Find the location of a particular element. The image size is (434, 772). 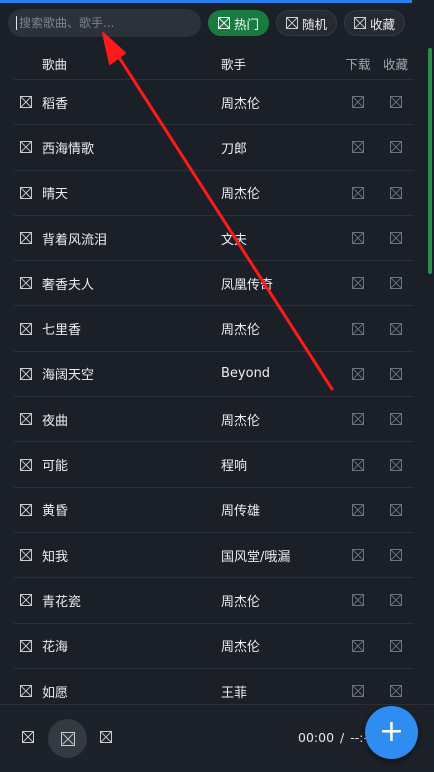

table-row: 七里香 周杰伦 is located at coordinates (214, 329).